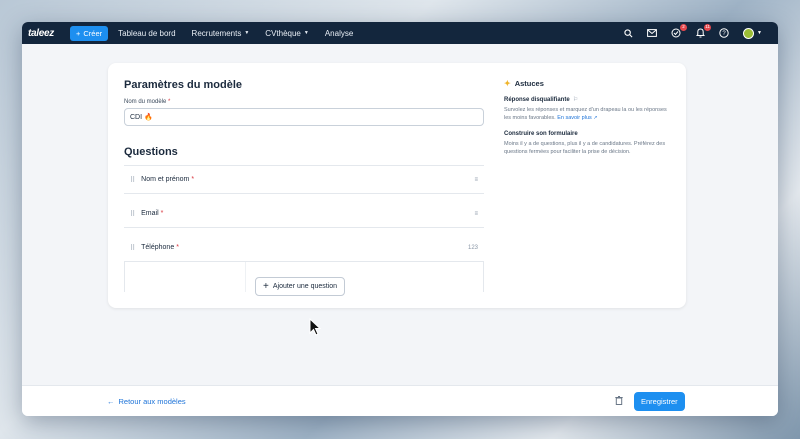  I want to click on sparkle-icon: ✦, so click(507, 83).